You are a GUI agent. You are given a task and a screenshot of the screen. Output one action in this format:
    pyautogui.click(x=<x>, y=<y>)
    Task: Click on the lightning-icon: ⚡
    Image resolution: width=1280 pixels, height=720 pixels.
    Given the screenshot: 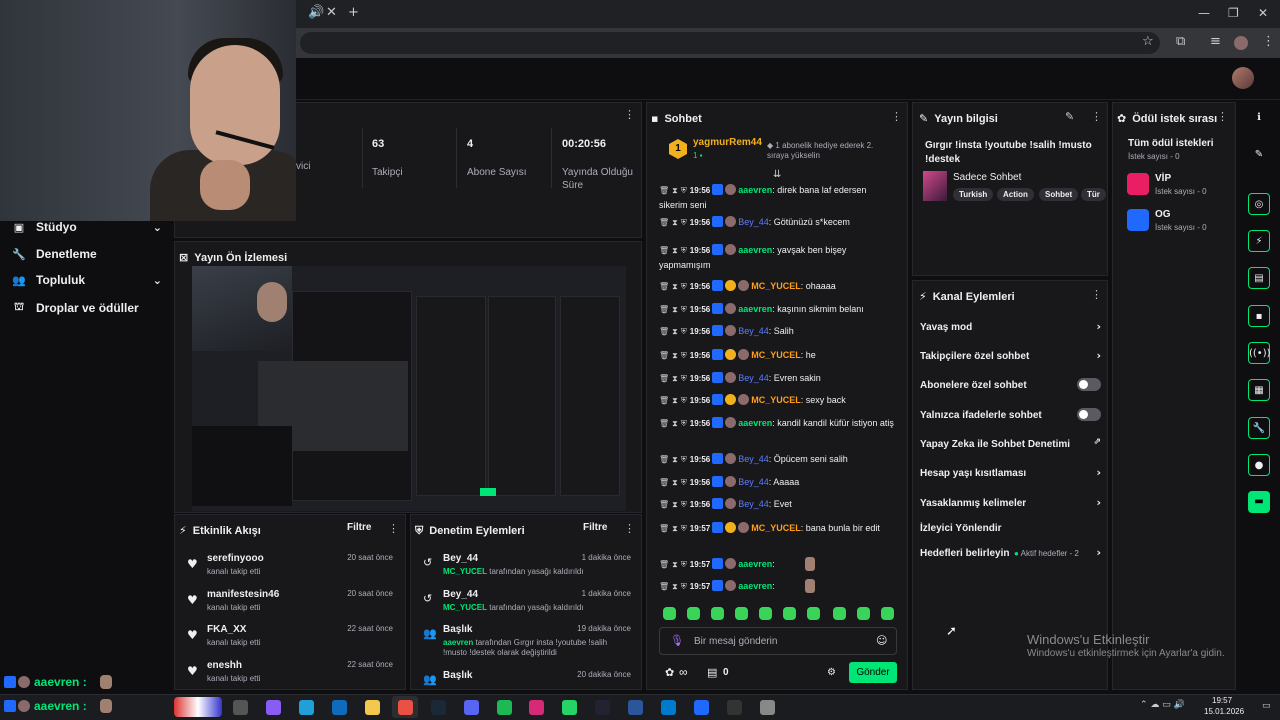 What is the action you would take?
    pyautogui.click(x=1259, y=241)
    